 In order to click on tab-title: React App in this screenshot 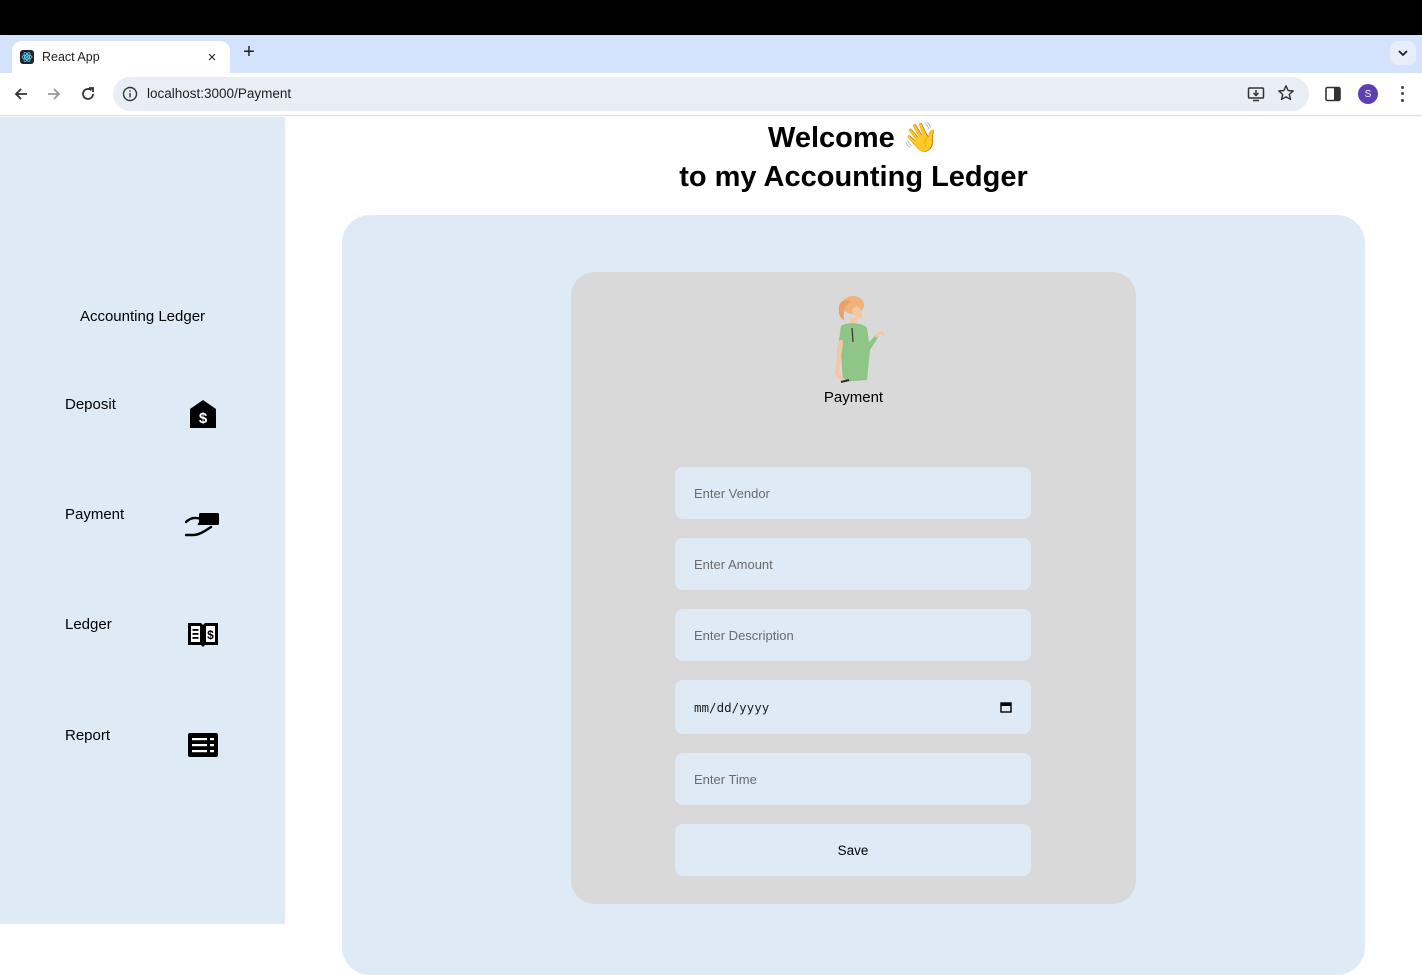, I will do `click(71, 57)`.